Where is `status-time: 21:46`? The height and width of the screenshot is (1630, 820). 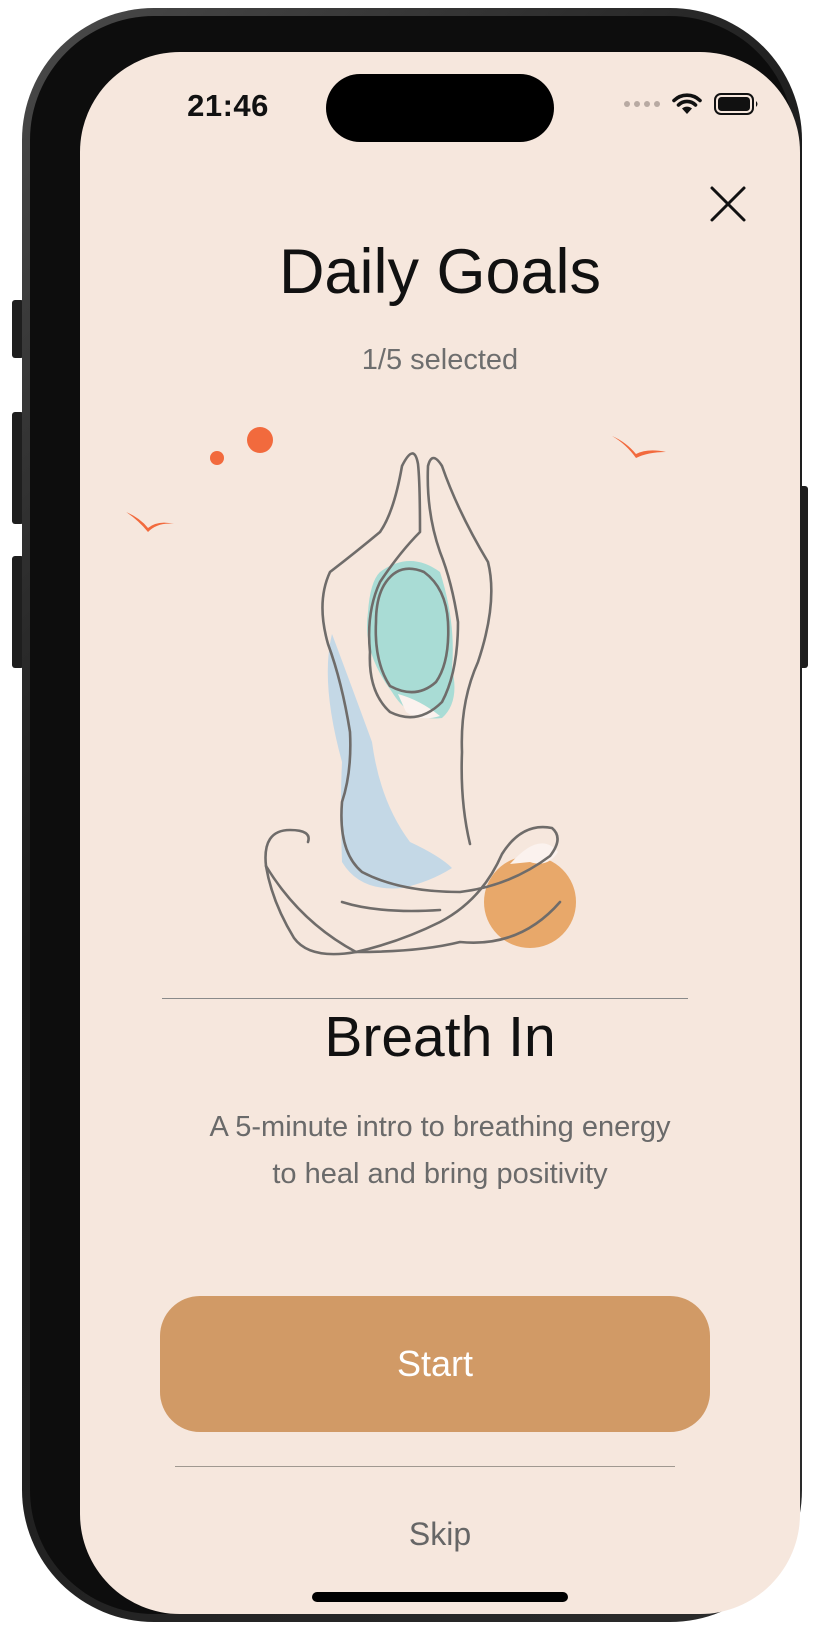
status-time: 21:46 is located at coordinates (228, 105).